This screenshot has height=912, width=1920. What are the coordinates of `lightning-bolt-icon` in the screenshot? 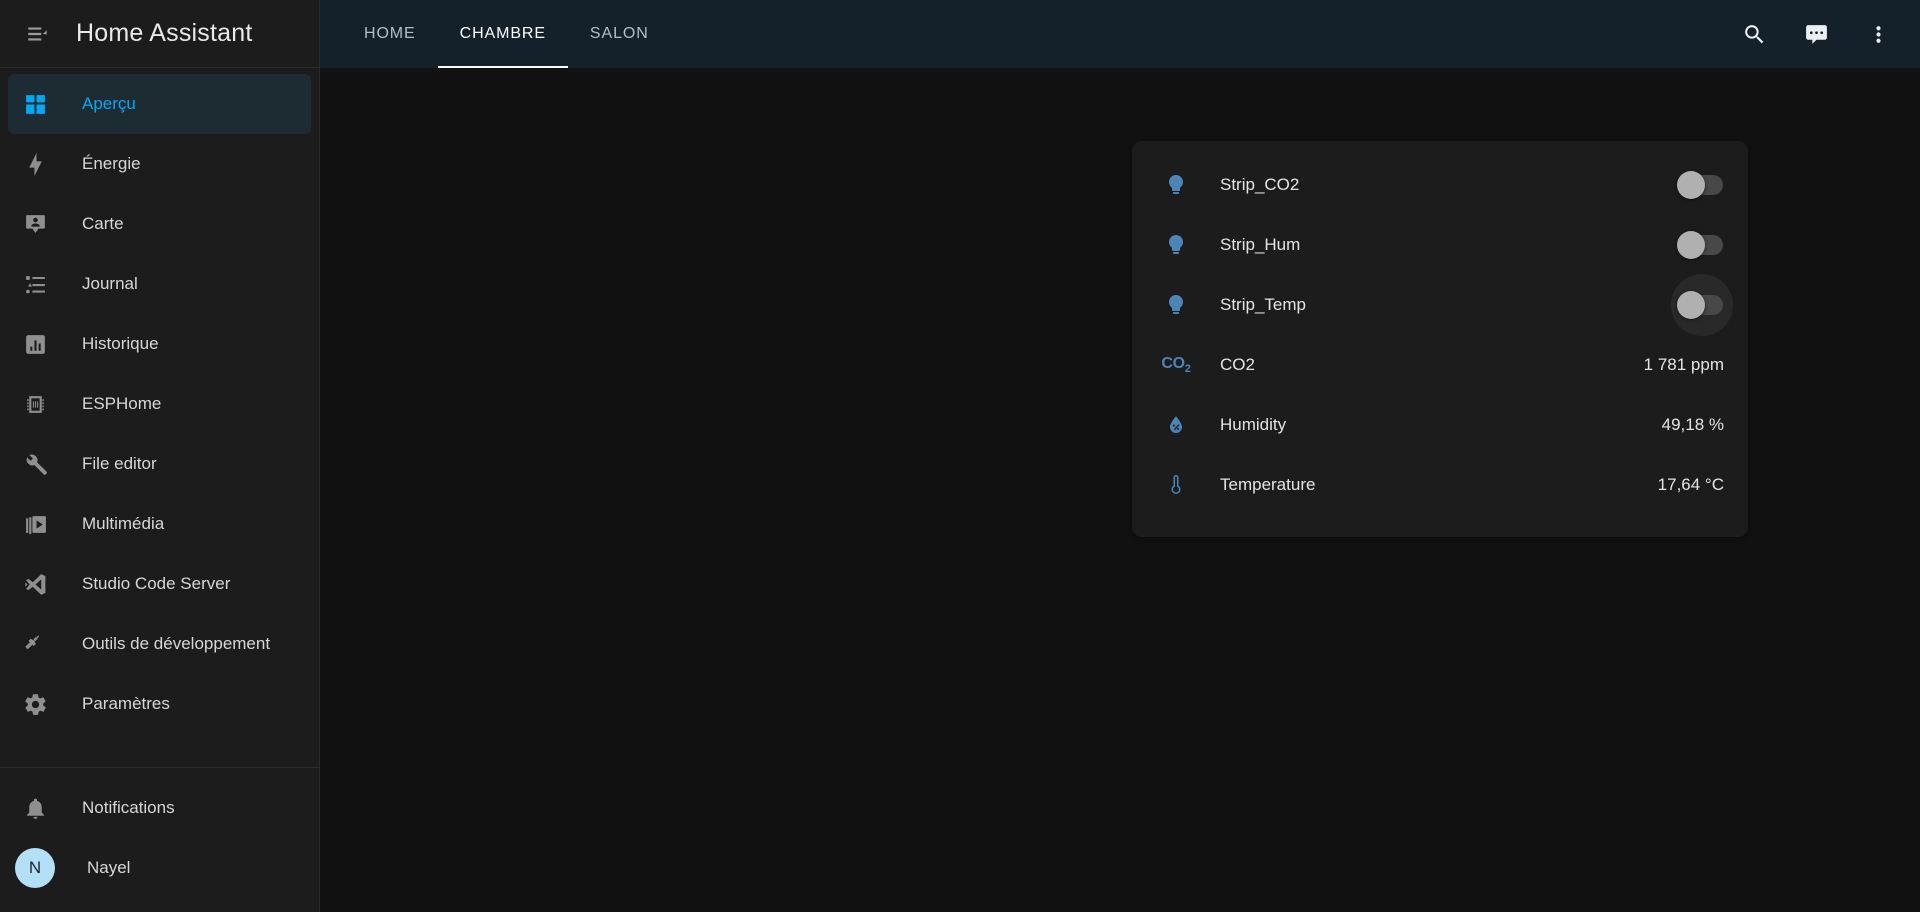 It's located at (35, 164).